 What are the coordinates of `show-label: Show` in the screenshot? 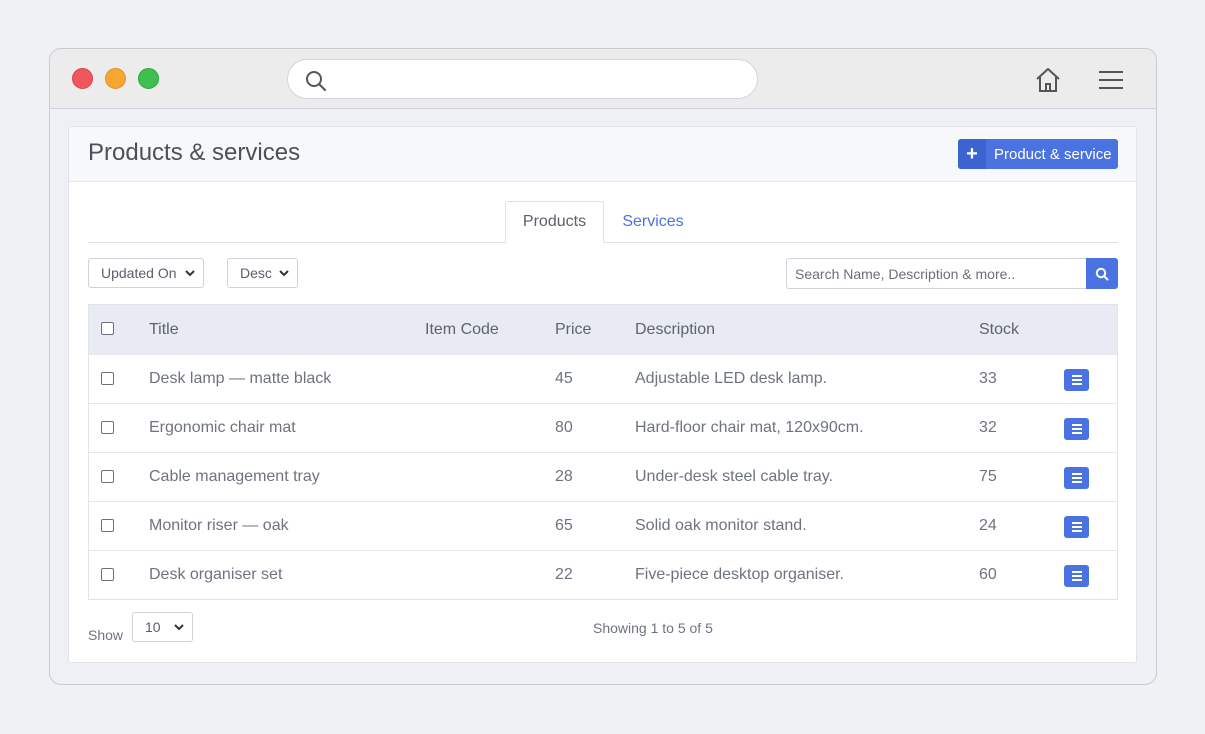 It's located at (106, 635).